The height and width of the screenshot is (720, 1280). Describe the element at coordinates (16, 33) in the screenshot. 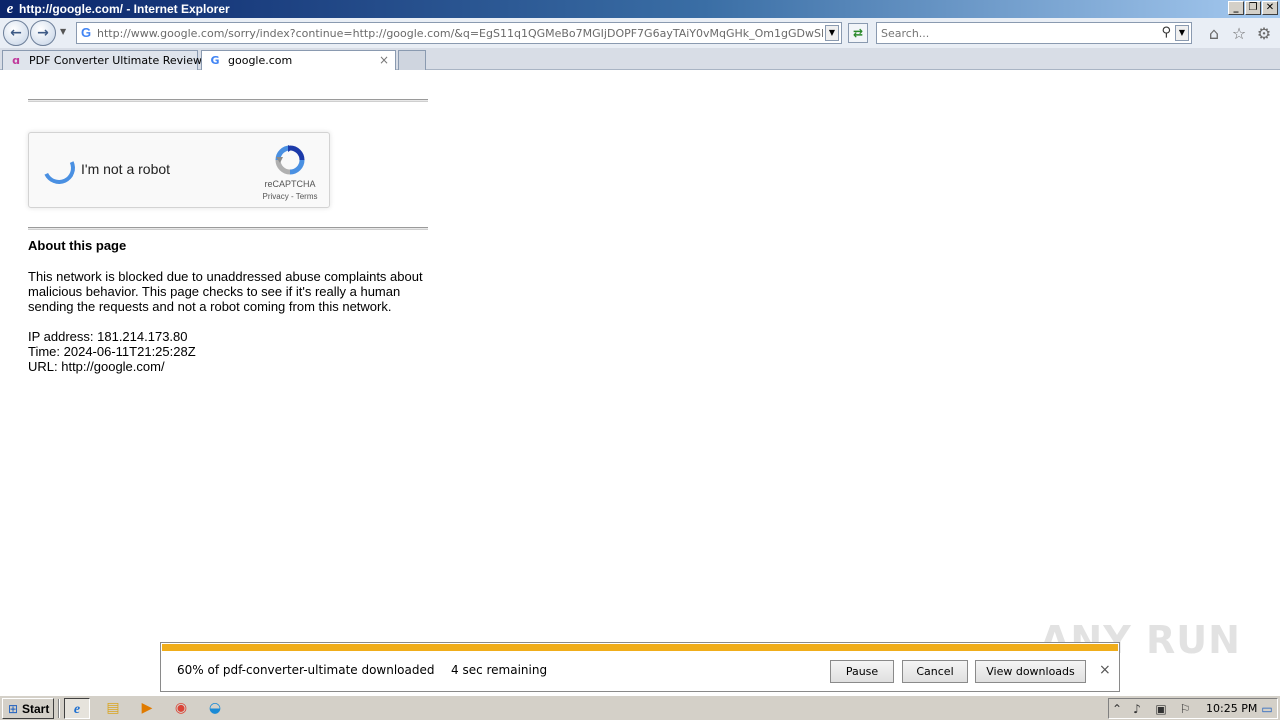

I see `back-arrow-icon: ←` at that location.